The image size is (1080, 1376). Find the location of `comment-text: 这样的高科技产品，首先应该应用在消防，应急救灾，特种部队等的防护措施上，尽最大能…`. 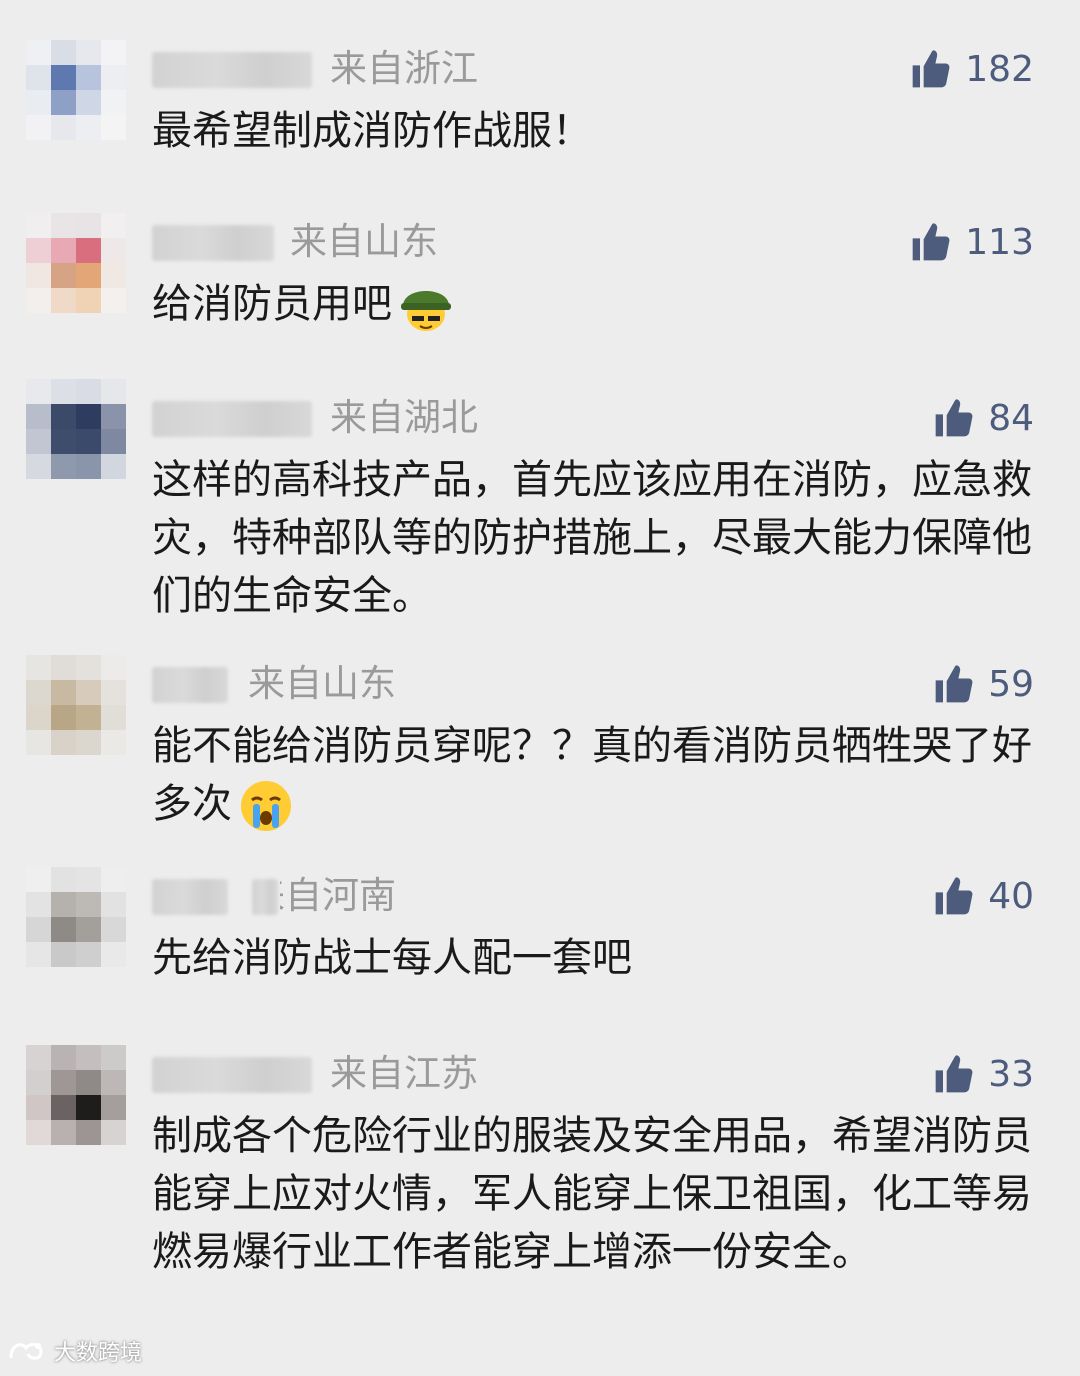

comment-text: 这样的高科技产品，首先应该应用在消防，应急救灾，特种部队等的防护措施上，尽最大能… is located at coordinates (592, 538).